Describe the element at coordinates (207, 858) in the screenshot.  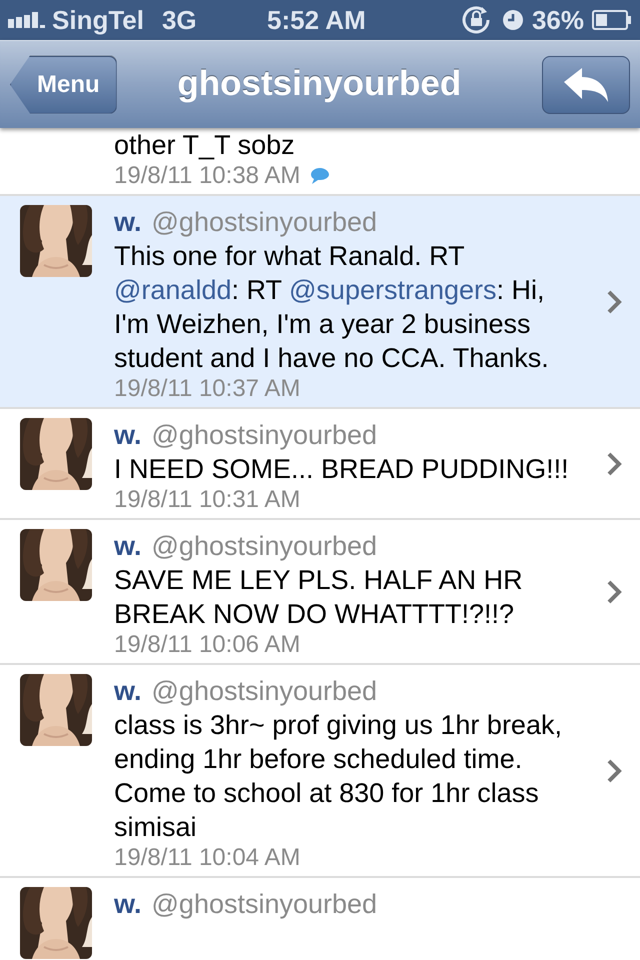
I see `tweet-timestamp: 19/8/11 10:04 AM` at that location.